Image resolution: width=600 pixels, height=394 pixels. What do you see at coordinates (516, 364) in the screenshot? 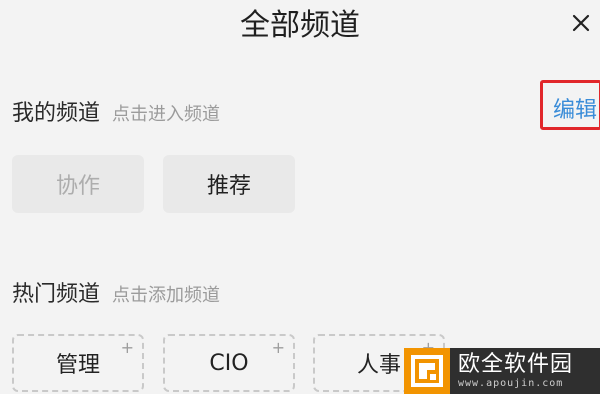
I see `watermark-name: 欧全软件园` at bounding box center [516, 364].